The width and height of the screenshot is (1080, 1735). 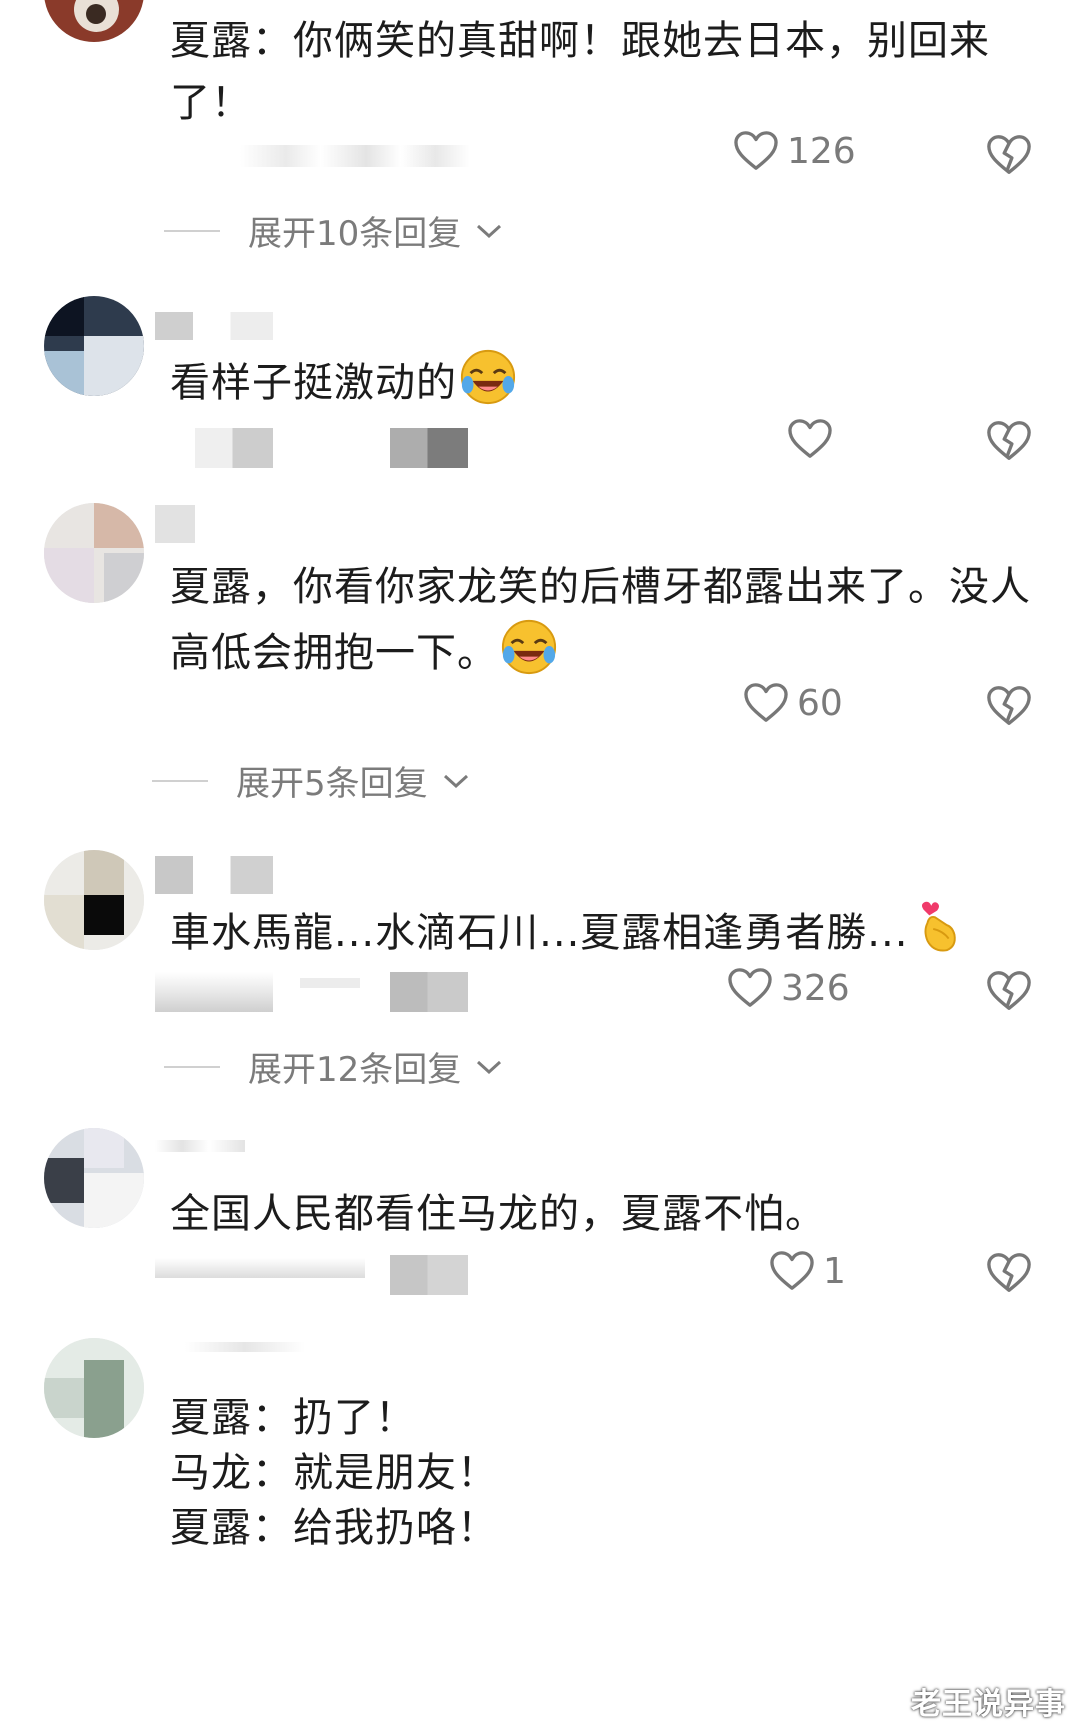 I want to click on like-button, so click(x=810, y=439).